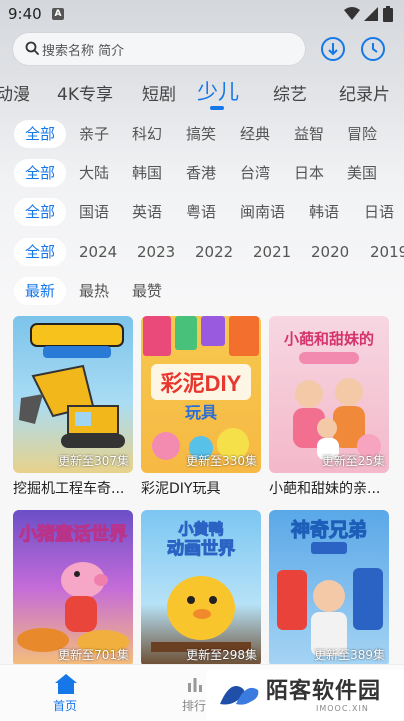 The width and height of the screenshot is (404, 721). I want to click on excavator-illustration, so click(72, 385).